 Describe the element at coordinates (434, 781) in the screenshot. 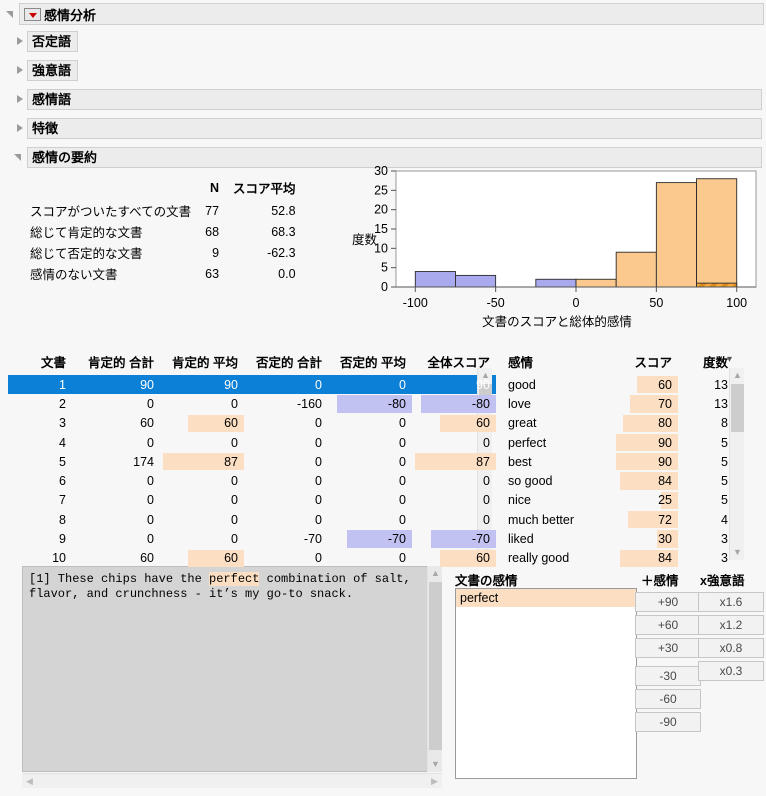

I see `scroll-right-icon: ▶` at that location.